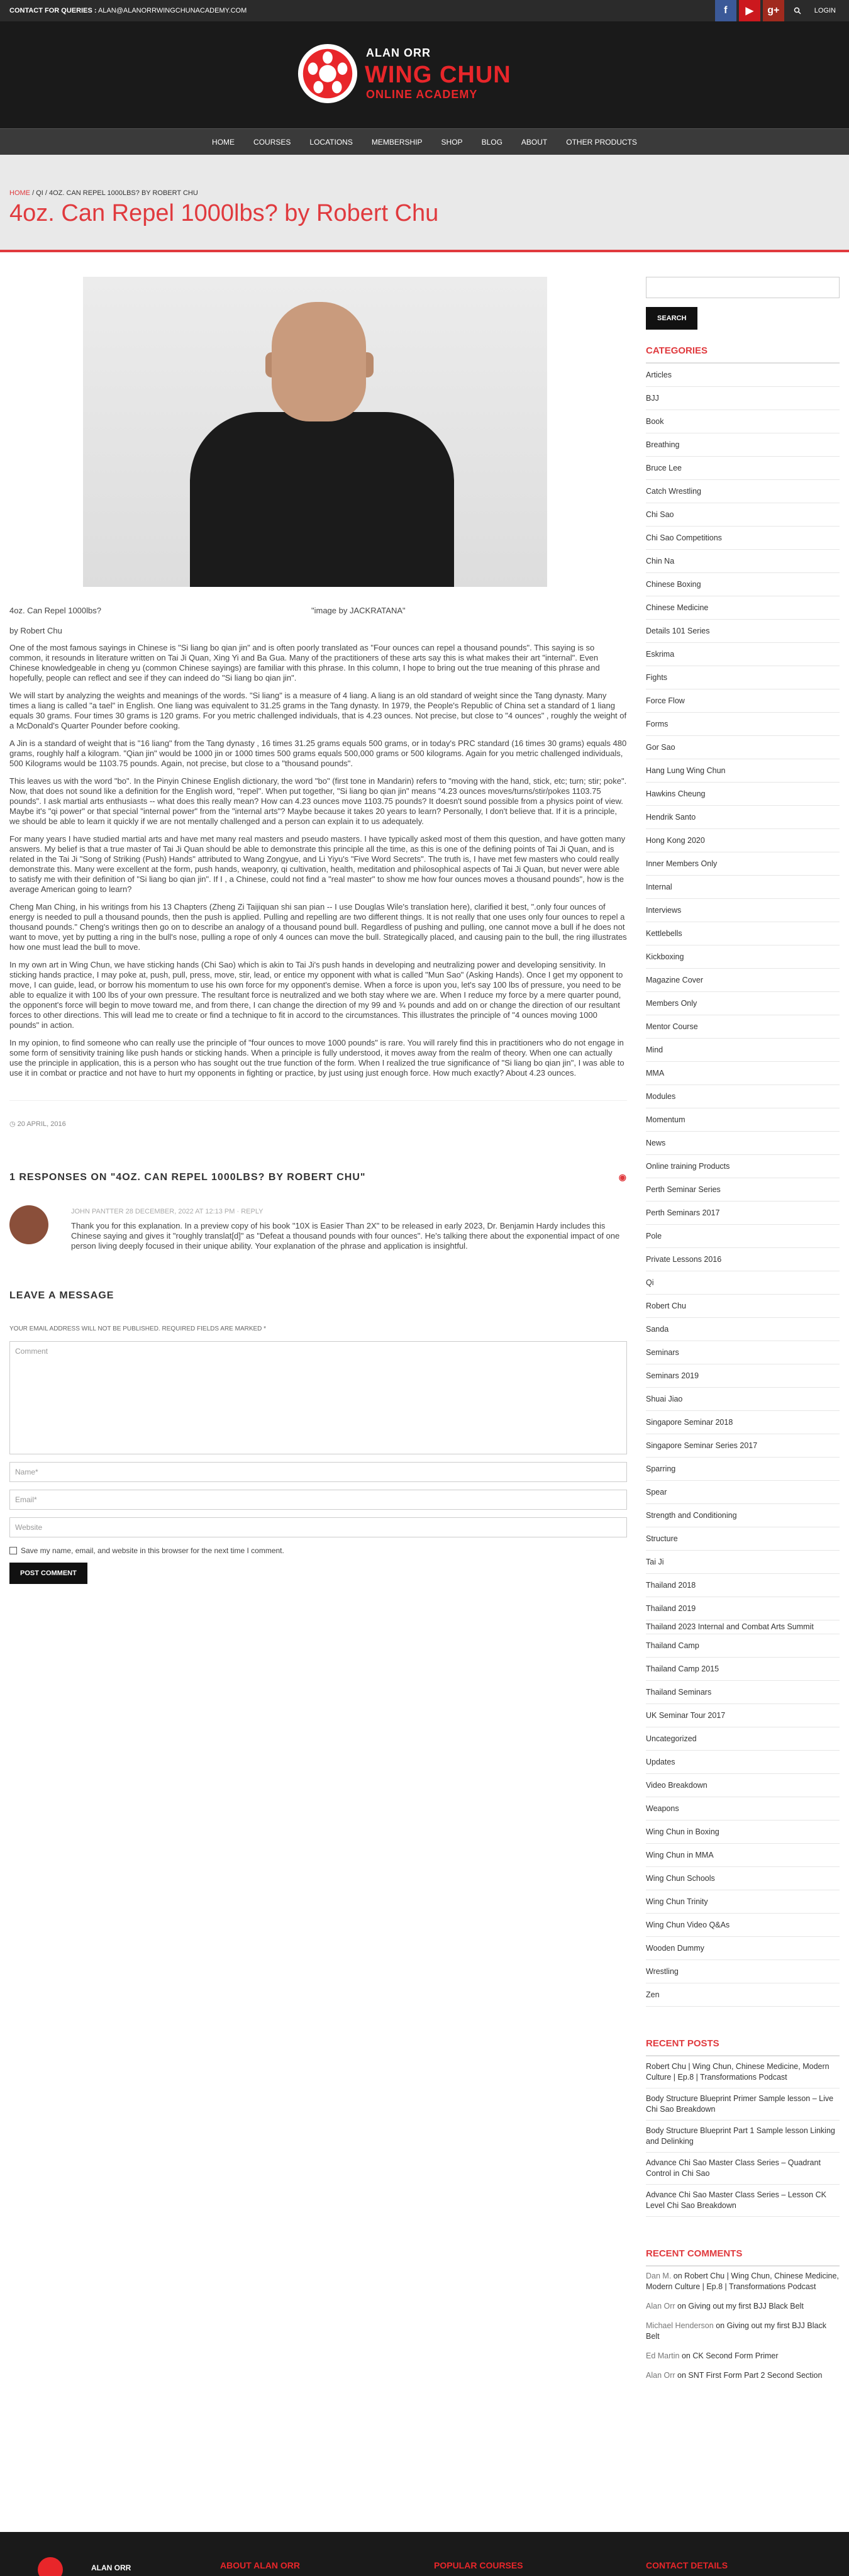  What do you see at coordinates (743, 887) in the screenshot?
I see `category-link: Internal` at bounding box center [743, 887].